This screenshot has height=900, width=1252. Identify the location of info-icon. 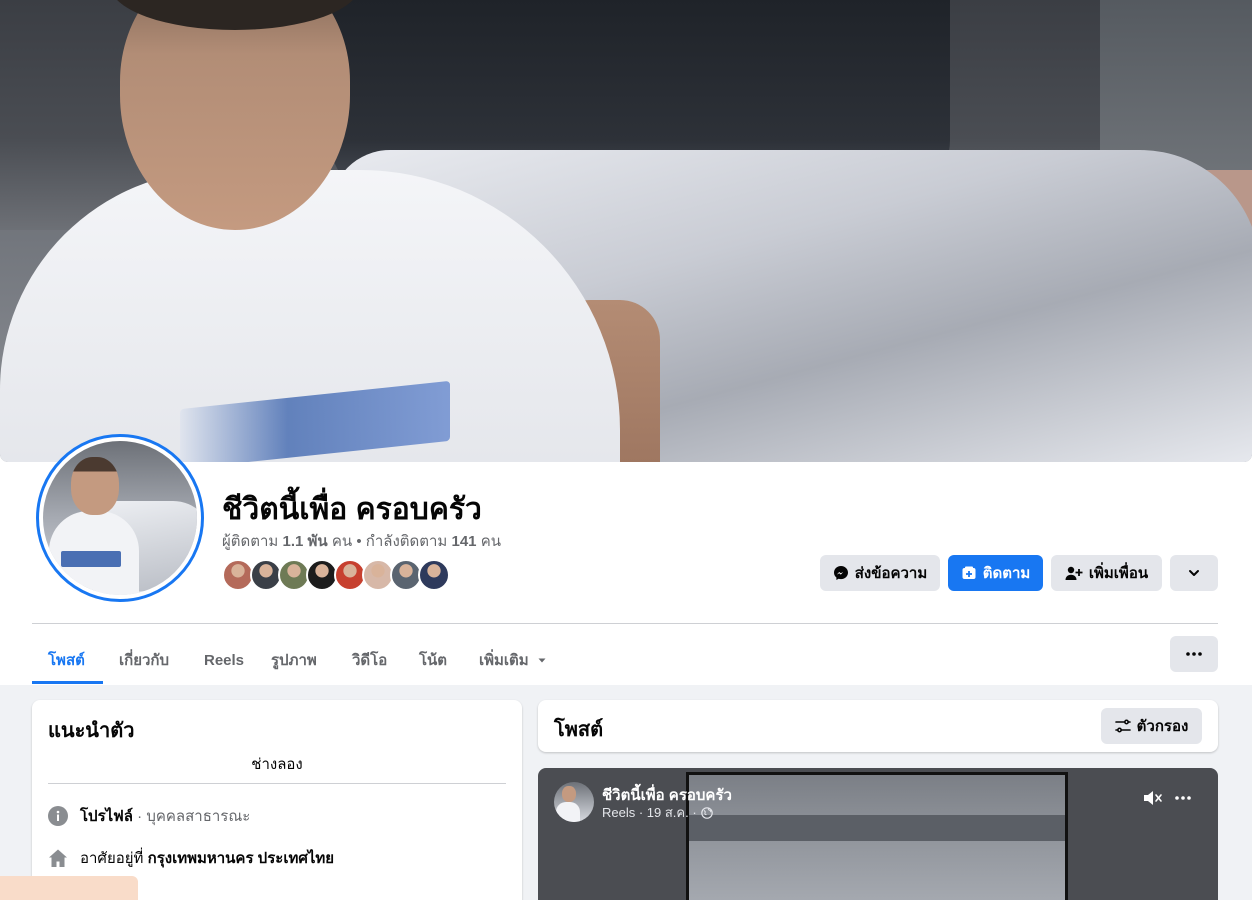
(58, 816).